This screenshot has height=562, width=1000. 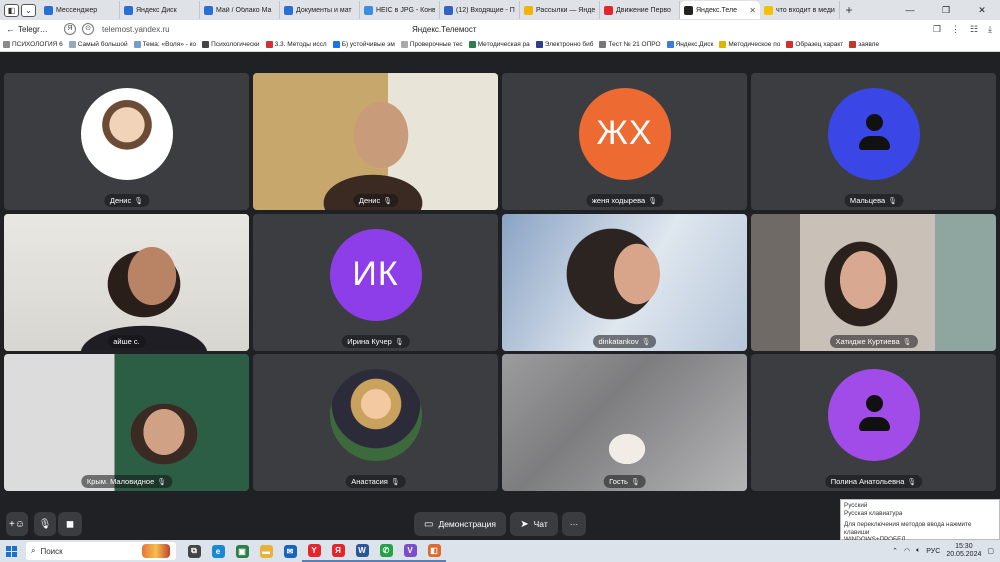 I want to click on extensions-icon: ☷, so click(x=974, y=29).